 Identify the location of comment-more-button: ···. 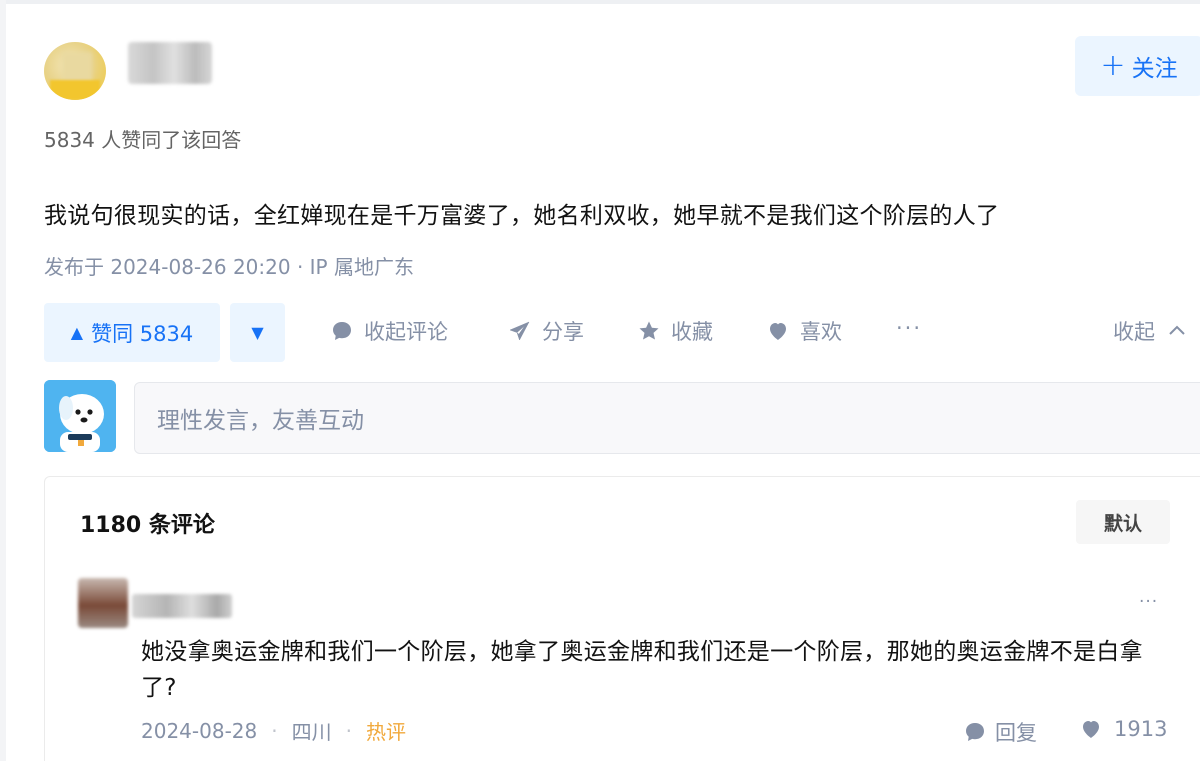
(1148, 602).